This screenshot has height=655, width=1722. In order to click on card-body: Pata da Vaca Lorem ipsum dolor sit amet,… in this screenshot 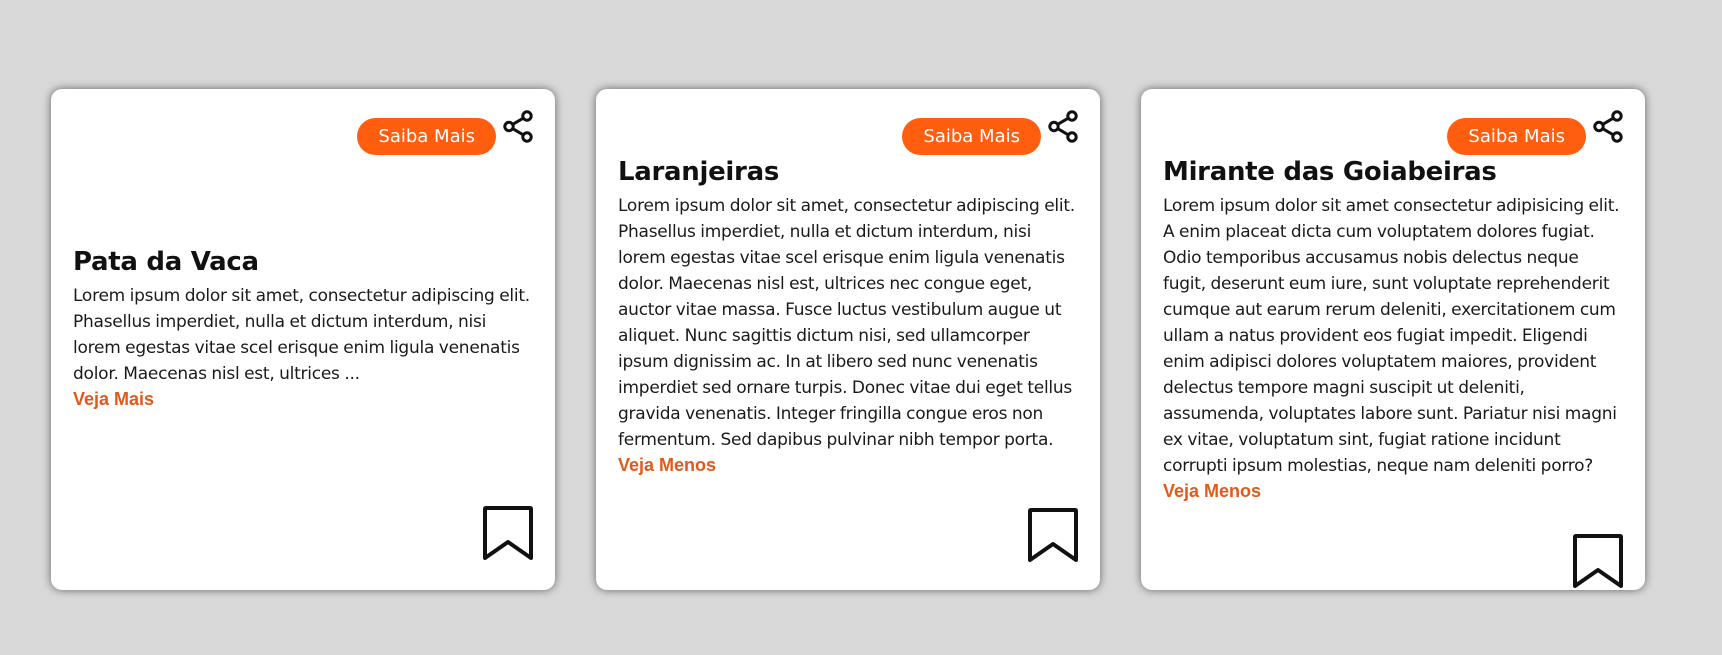, I will do `click(303, 328)`.